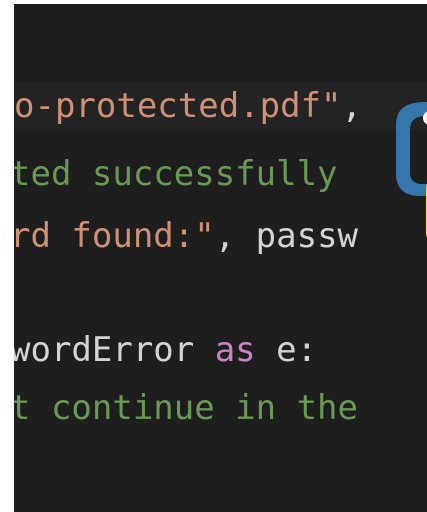 The width and height of the screenshot is (427, 512). What do you see at coordinates (235, 350) in the screenshot?
I see `keyword: as` at bounding box center [235, 350].